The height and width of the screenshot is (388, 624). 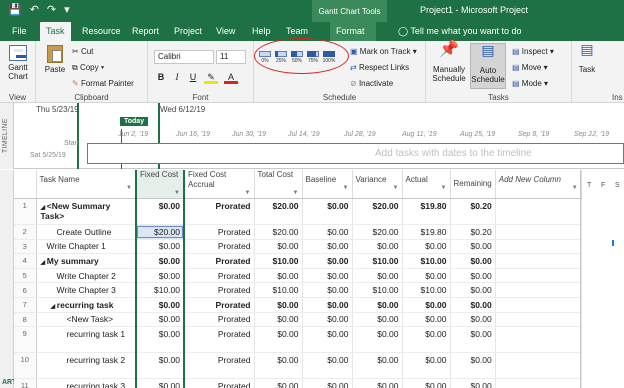 I want to click on mark-on-track-button: ▣ Mark on Track ▾, so click(x=383, y=51).